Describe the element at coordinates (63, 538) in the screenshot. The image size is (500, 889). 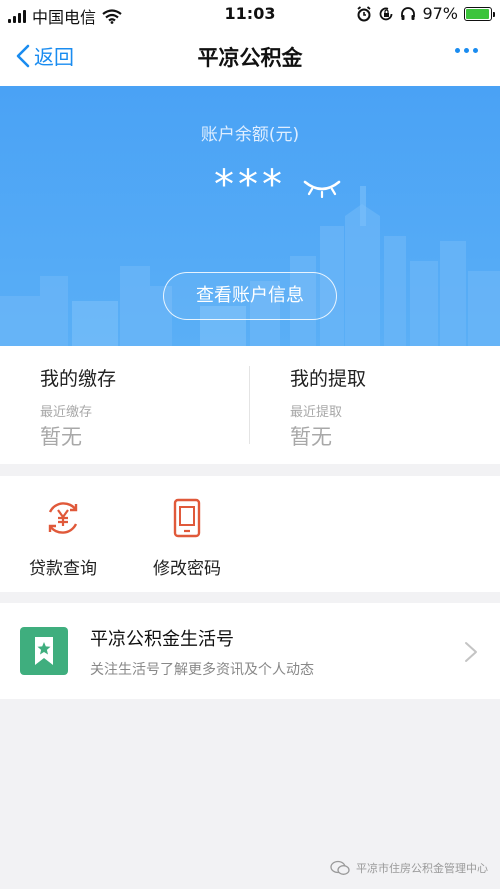
I see `loan-query-button: 贷款查询` at that location.